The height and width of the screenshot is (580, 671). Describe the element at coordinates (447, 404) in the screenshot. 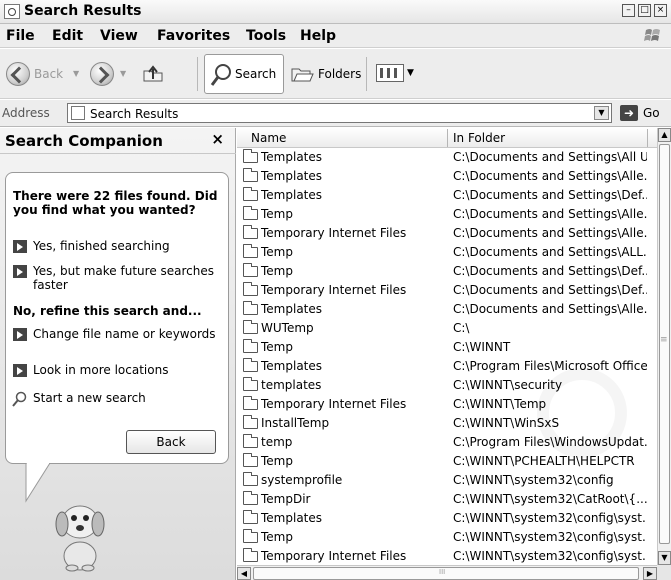

I see `table-row: Temporary Internet Files C:\WINNT\Temp` at that location.